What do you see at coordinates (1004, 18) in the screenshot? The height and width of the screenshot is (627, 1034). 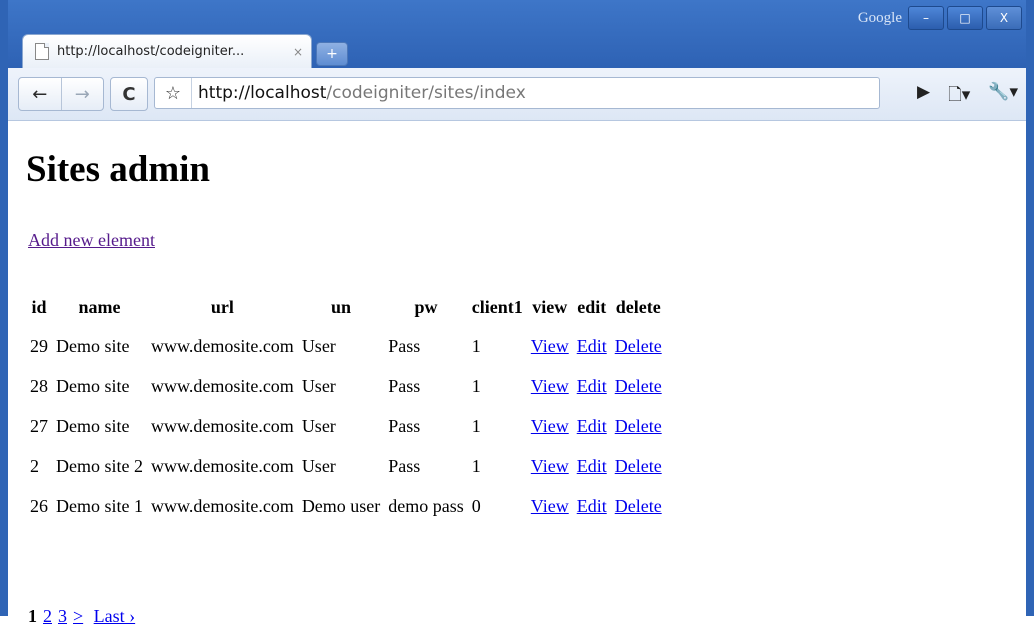 I see `close-window-button: X` at bounding box center [1004, 18].